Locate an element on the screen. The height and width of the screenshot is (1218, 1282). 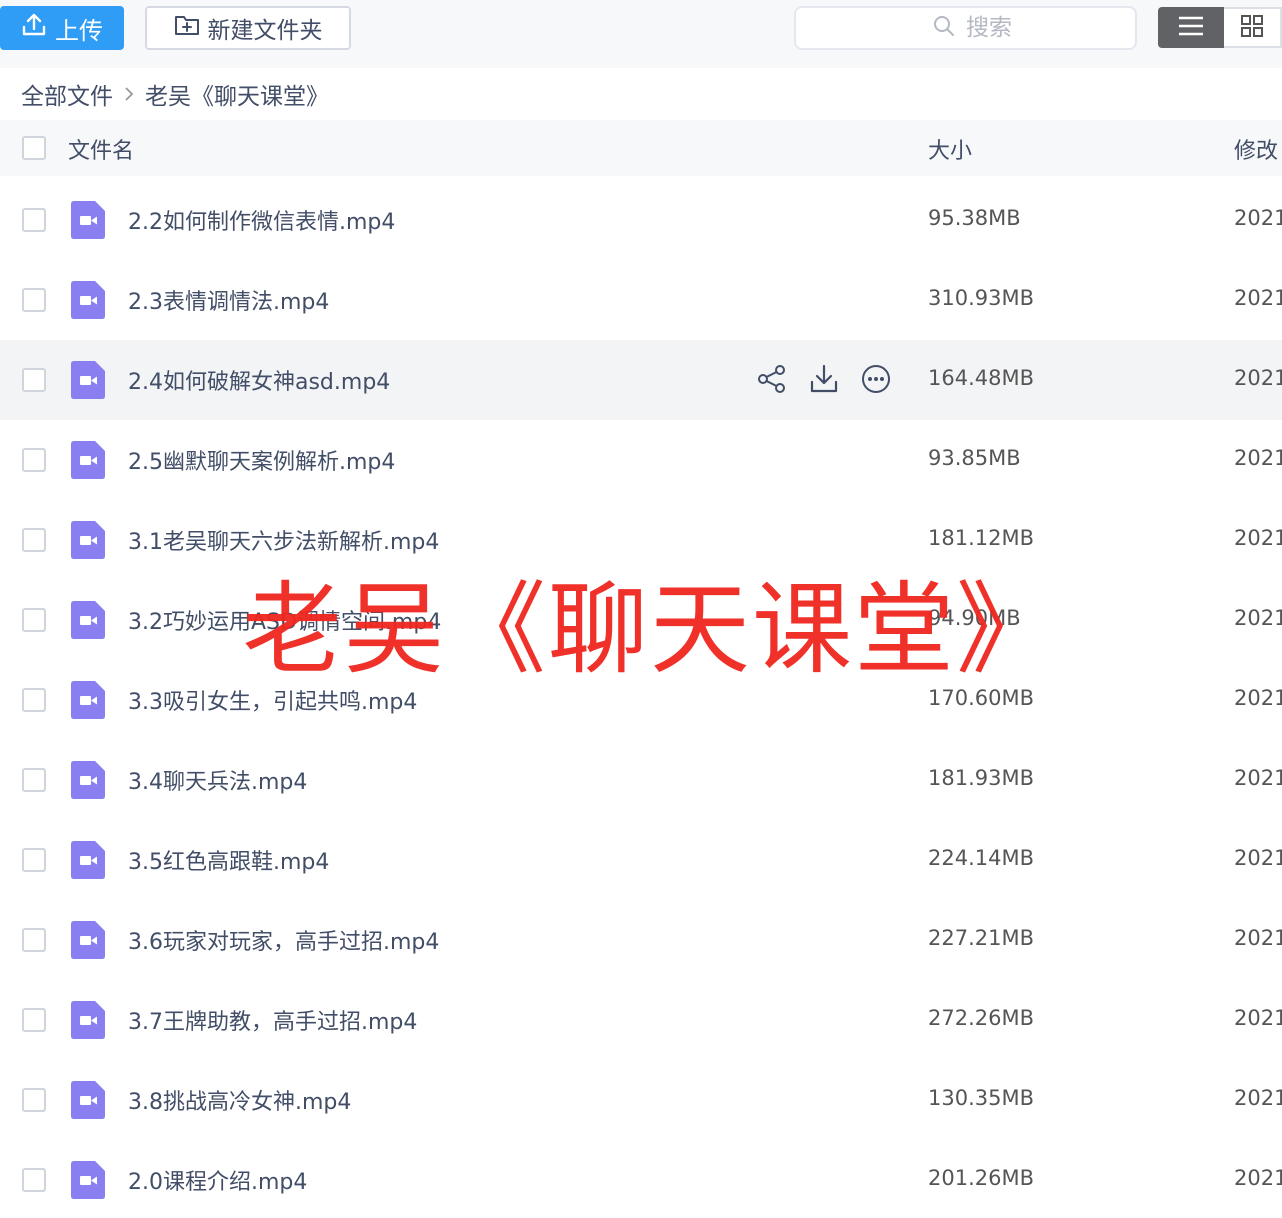
download-icon is located at coordinates (824, 379).